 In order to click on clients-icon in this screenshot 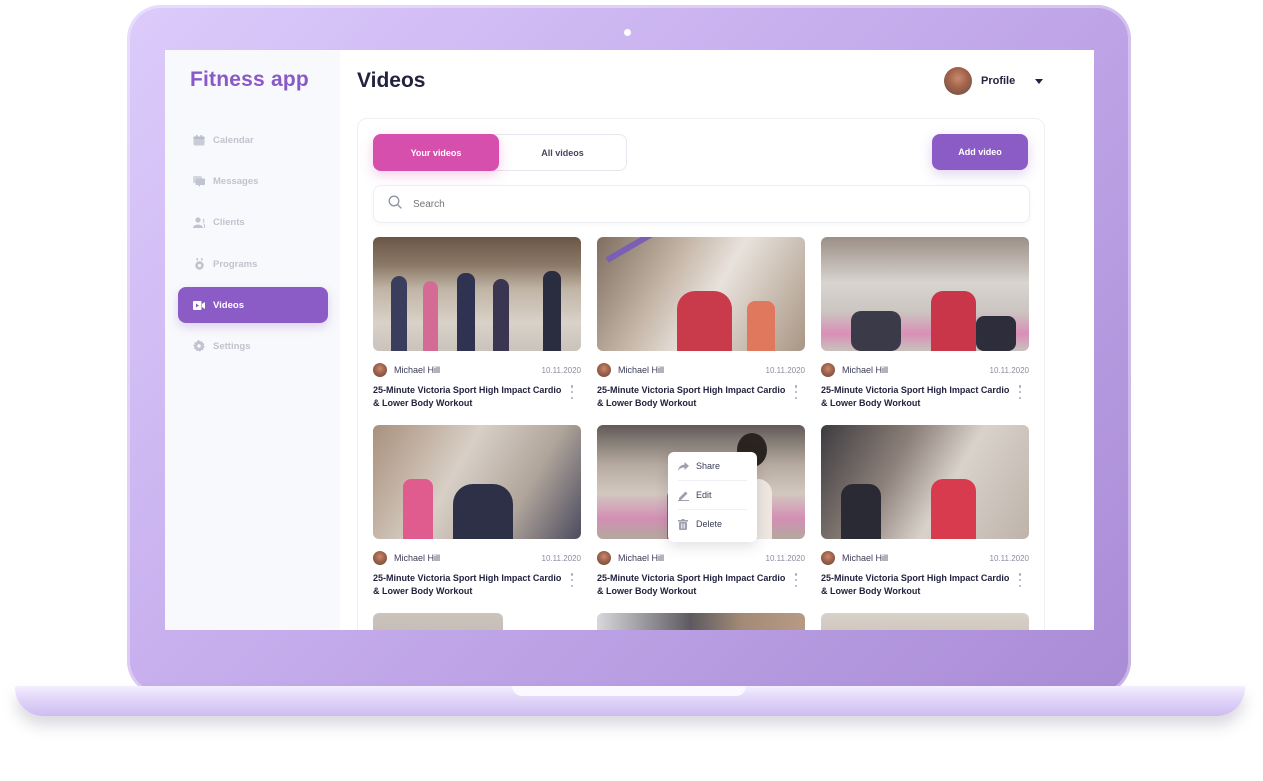, I will do `click(199, 222)`.